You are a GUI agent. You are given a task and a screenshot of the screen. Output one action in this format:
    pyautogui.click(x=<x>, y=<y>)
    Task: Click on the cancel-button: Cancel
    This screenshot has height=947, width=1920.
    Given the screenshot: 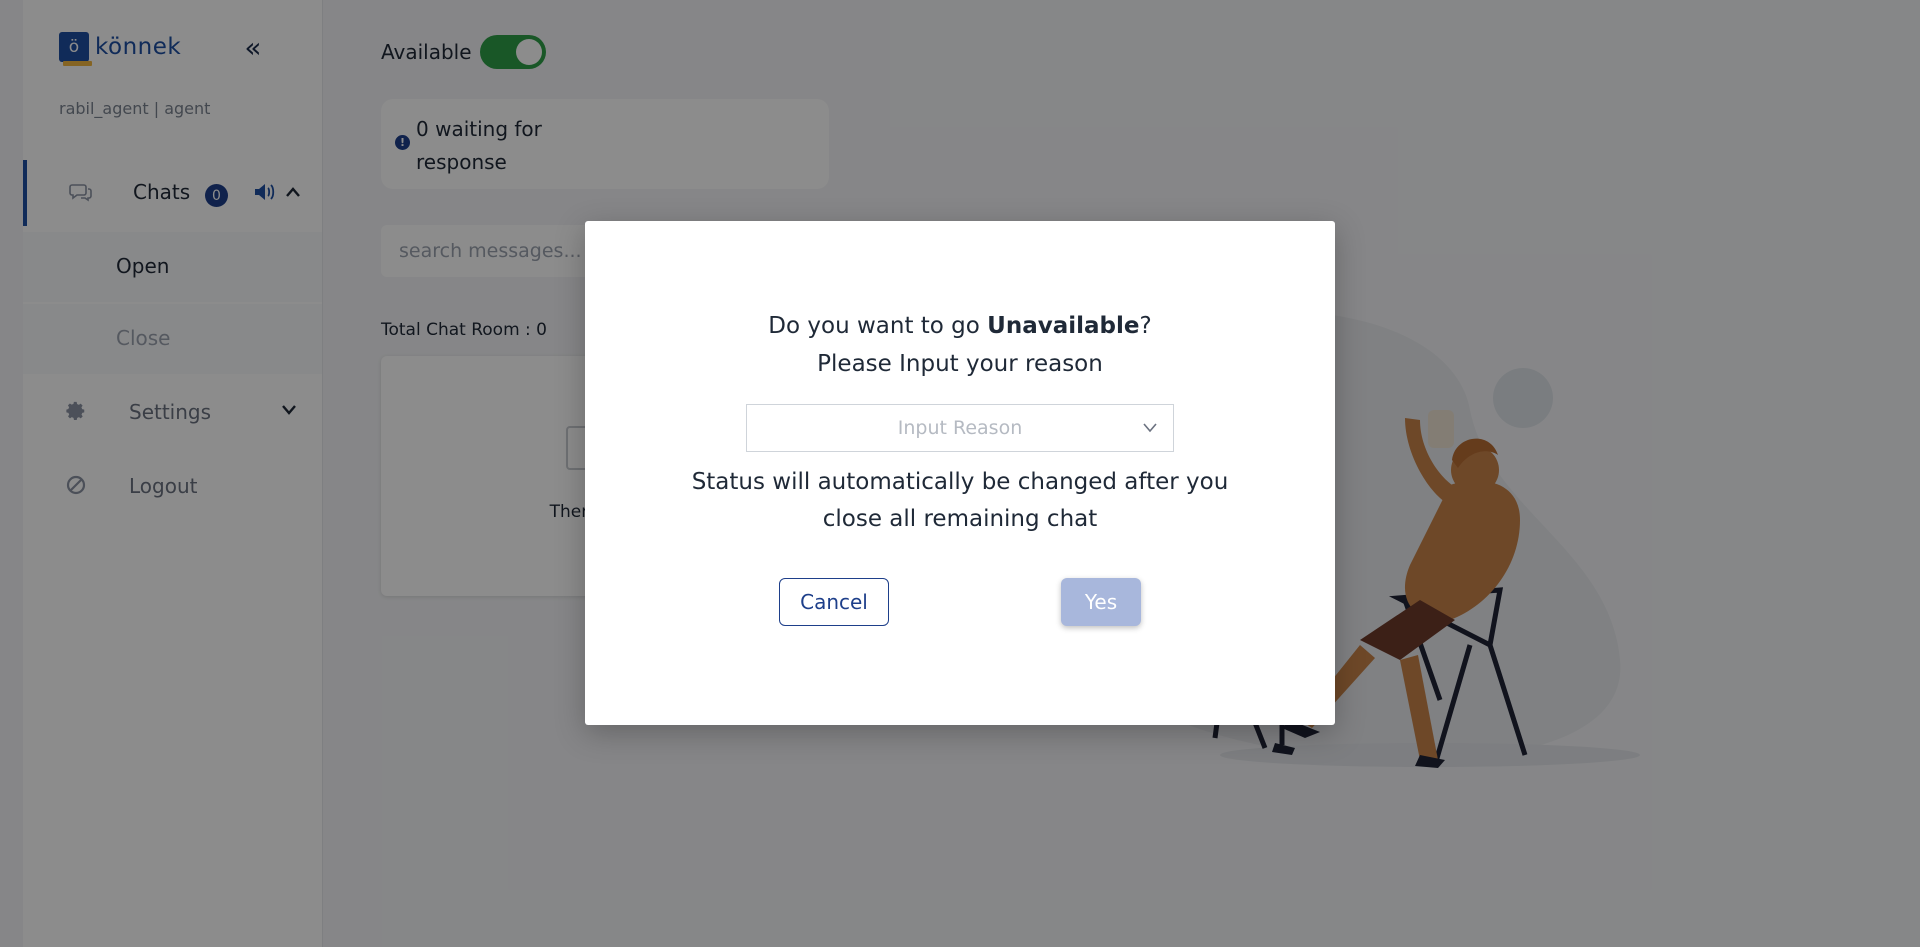 What is the action you would take?
    pyautogui.click(x=834, y=602)
    